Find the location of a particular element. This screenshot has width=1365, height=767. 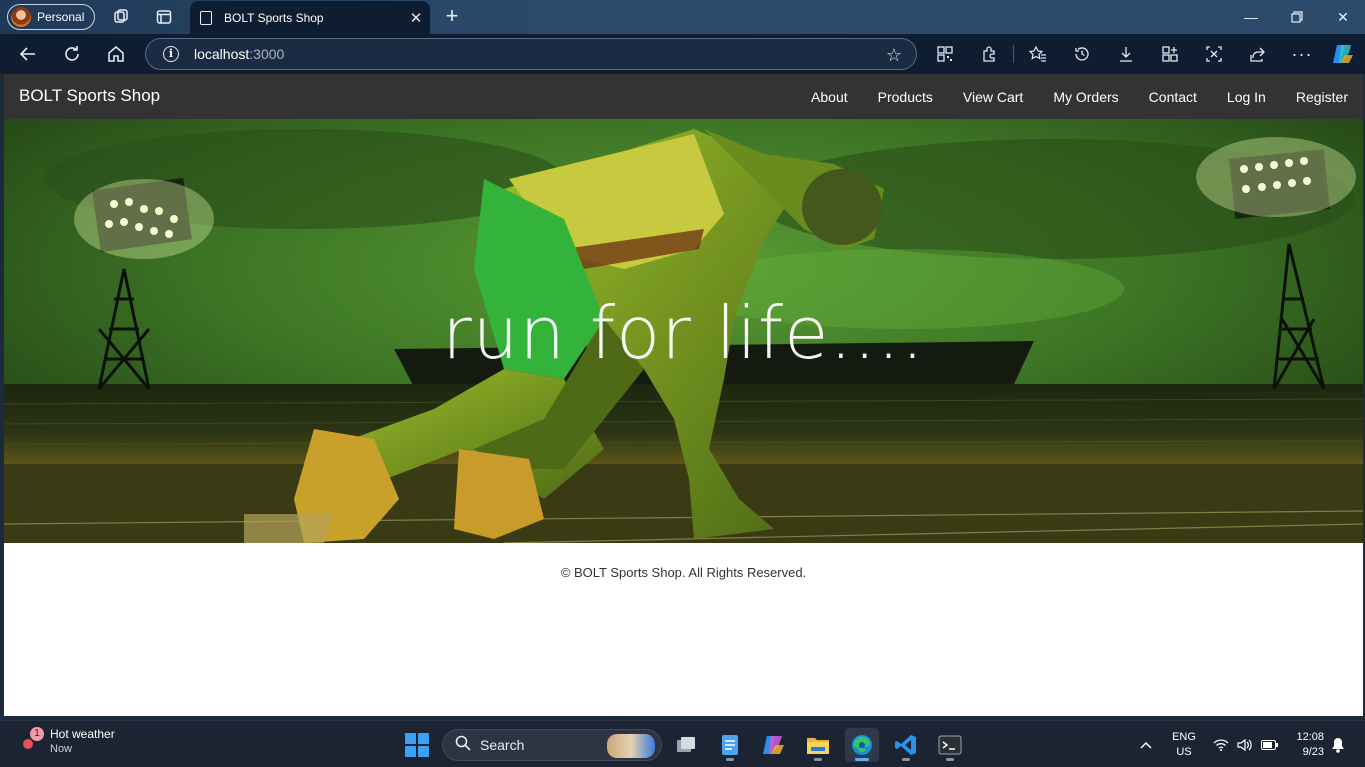

minimize-icon: — is located at coordinates (1251, 17).